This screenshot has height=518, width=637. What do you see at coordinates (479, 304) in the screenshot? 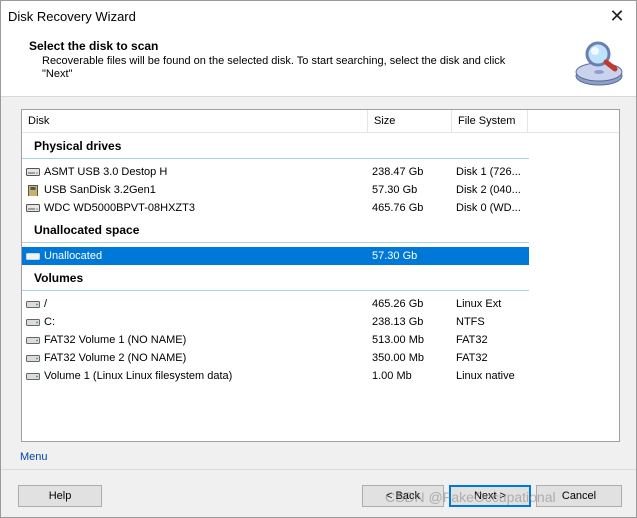
I see `volume-file-system: Linux Ext` at bounding box center [479, 304].